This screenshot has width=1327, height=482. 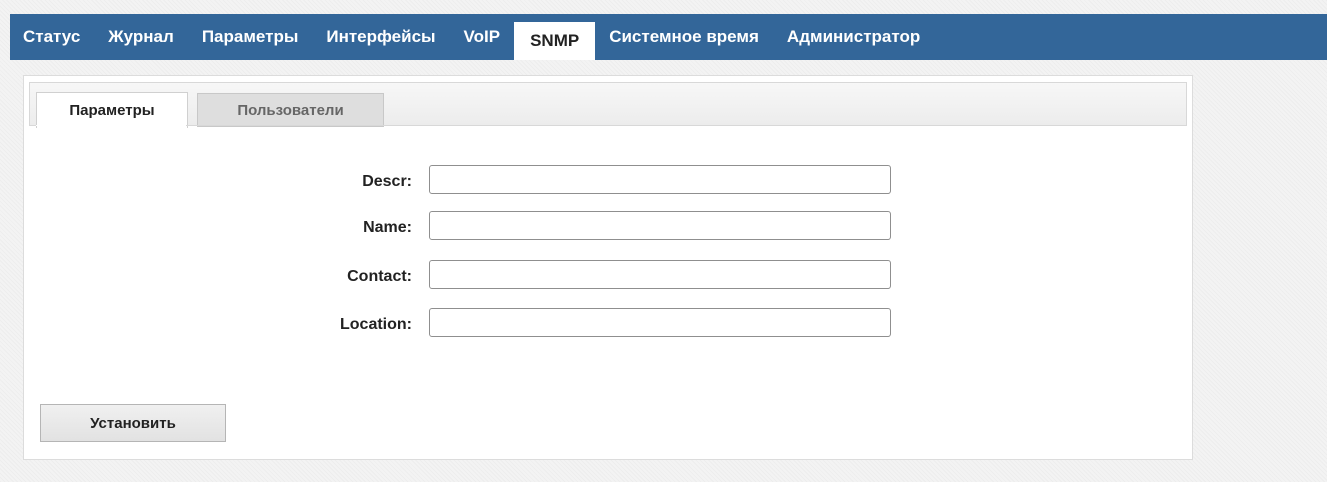 I want to click on form-row-location: Location:, so click(x=474, y=328).